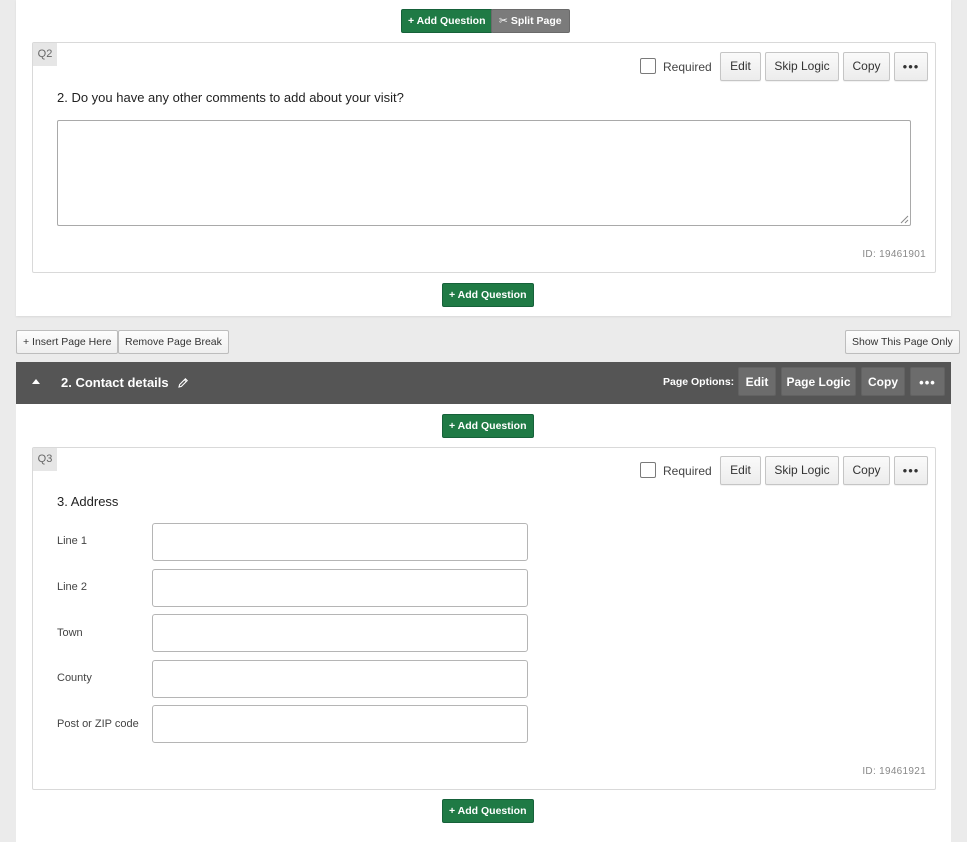  I want to click on address-county-input, so click(340, 679).